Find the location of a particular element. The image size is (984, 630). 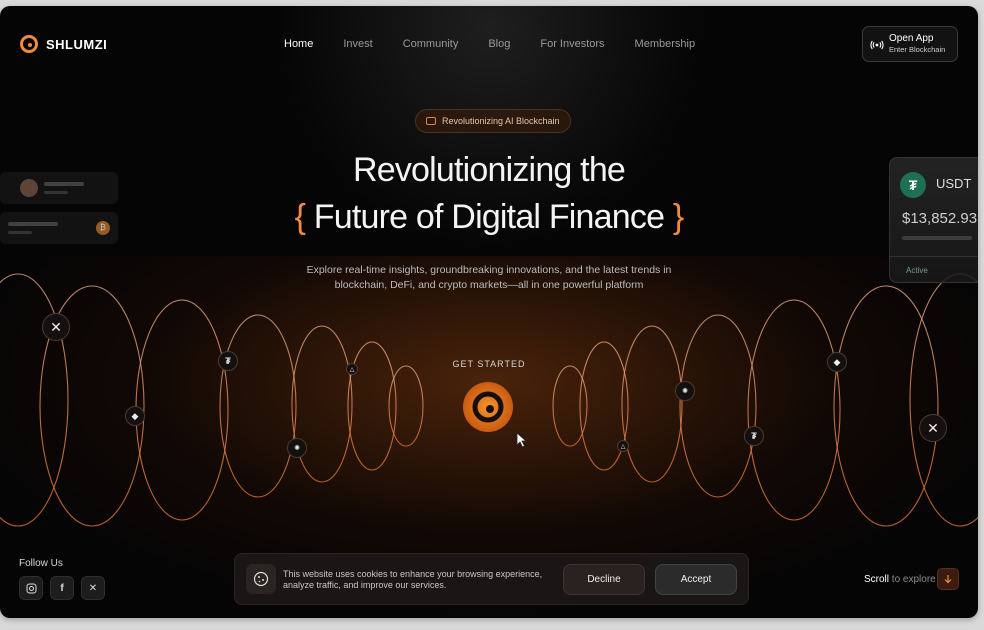

x-link: ✕ is located at coordinates (93, 588).